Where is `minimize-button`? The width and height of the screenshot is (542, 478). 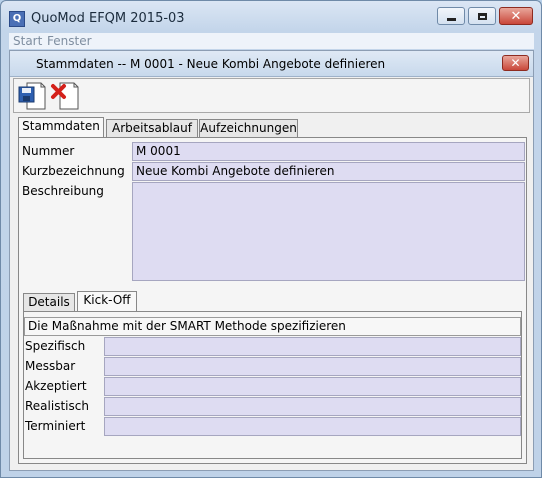 minimize-button is located at coordinates (451, 16).